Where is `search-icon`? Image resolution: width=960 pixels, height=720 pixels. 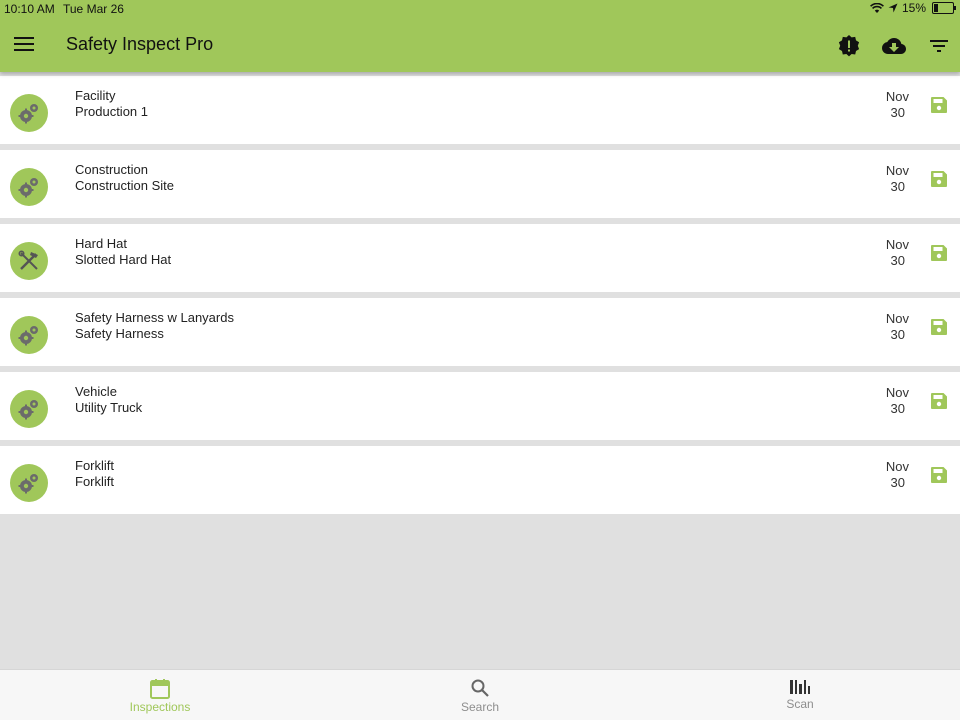
search-icon is located at coordinates (480, 688).